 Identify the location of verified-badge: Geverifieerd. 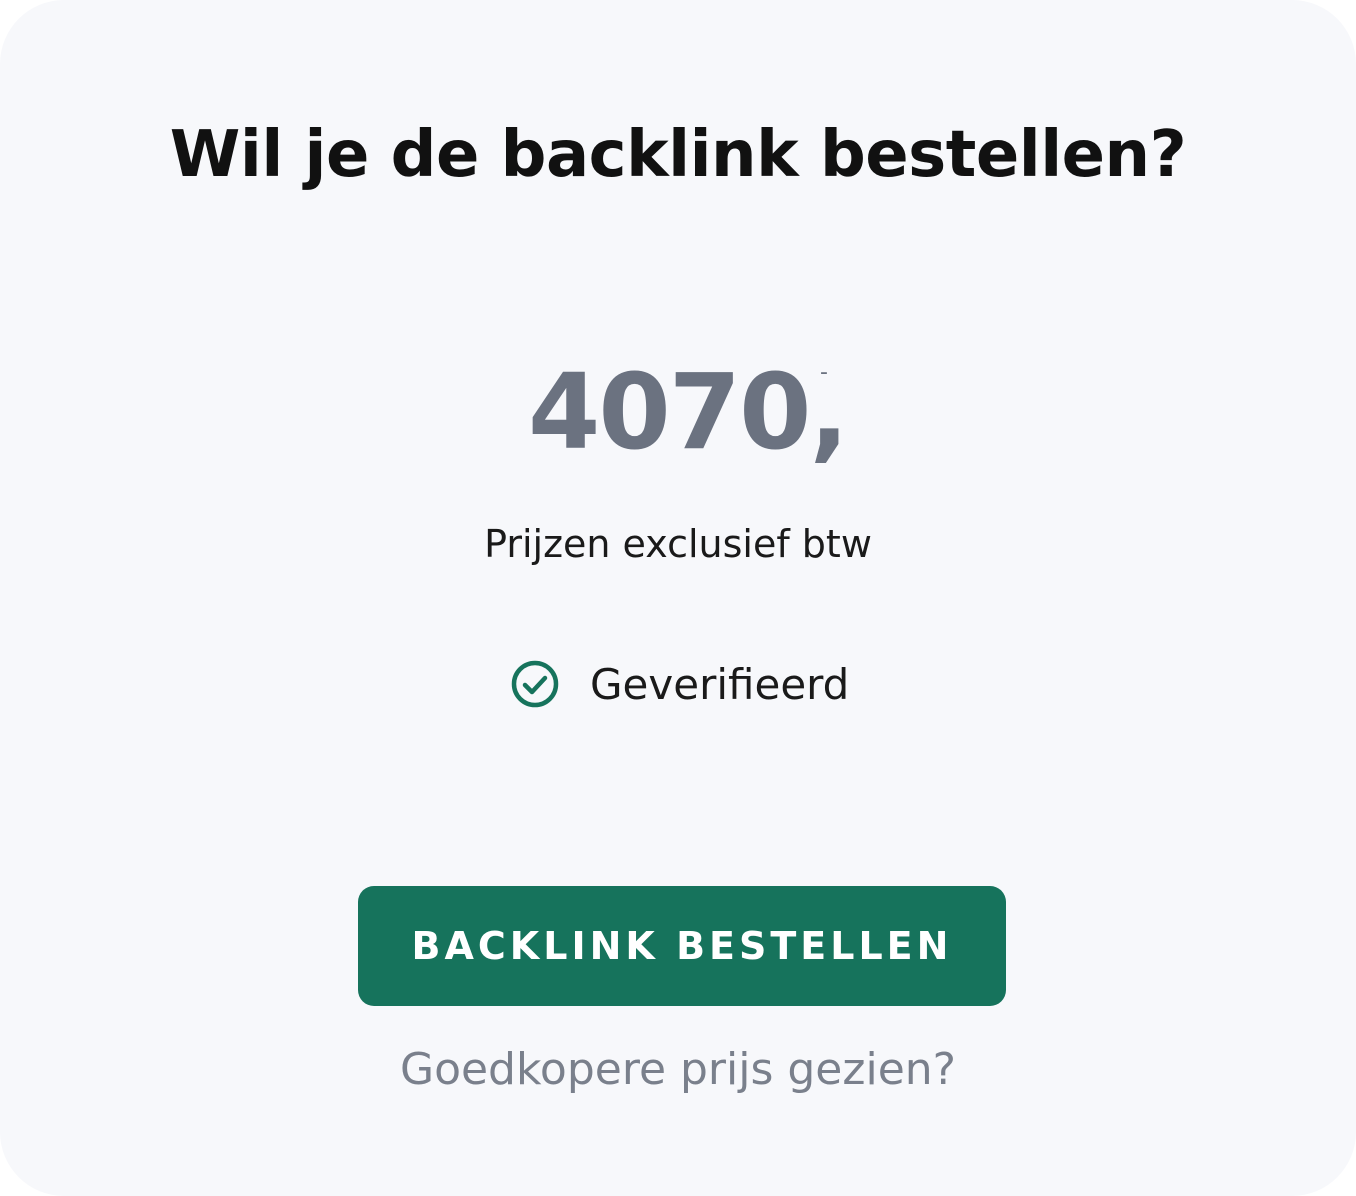
(679, 684).